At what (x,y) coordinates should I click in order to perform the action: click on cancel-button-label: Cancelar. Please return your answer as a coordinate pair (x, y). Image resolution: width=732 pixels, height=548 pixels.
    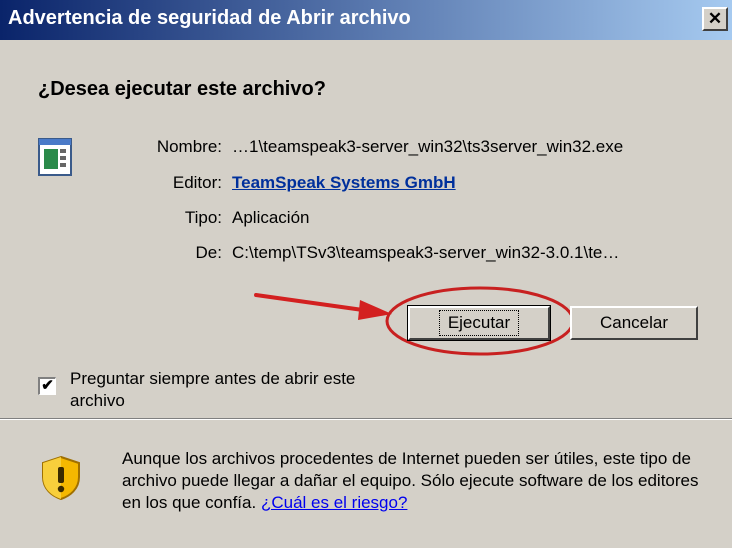
    Looking at the image, I should click on (634, 322).